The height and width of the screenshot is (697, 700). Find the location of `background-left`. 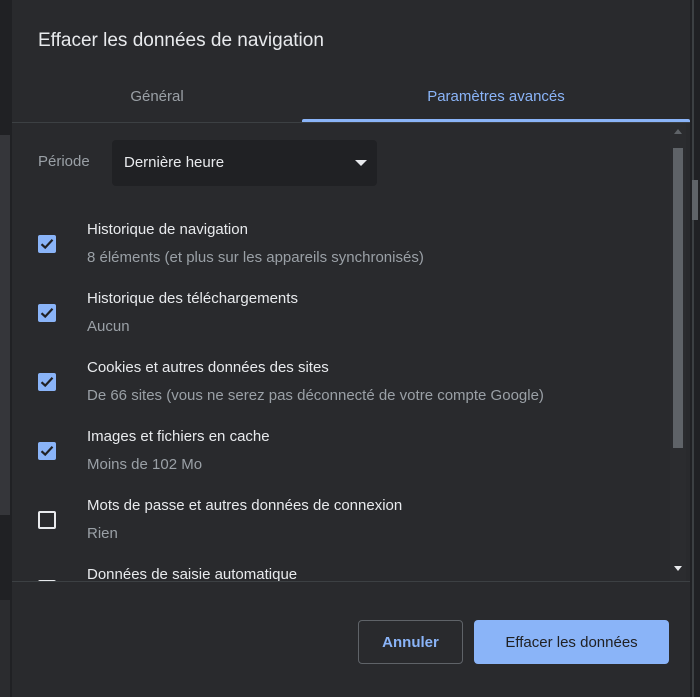

background-left is located at coordinates (6, 348).